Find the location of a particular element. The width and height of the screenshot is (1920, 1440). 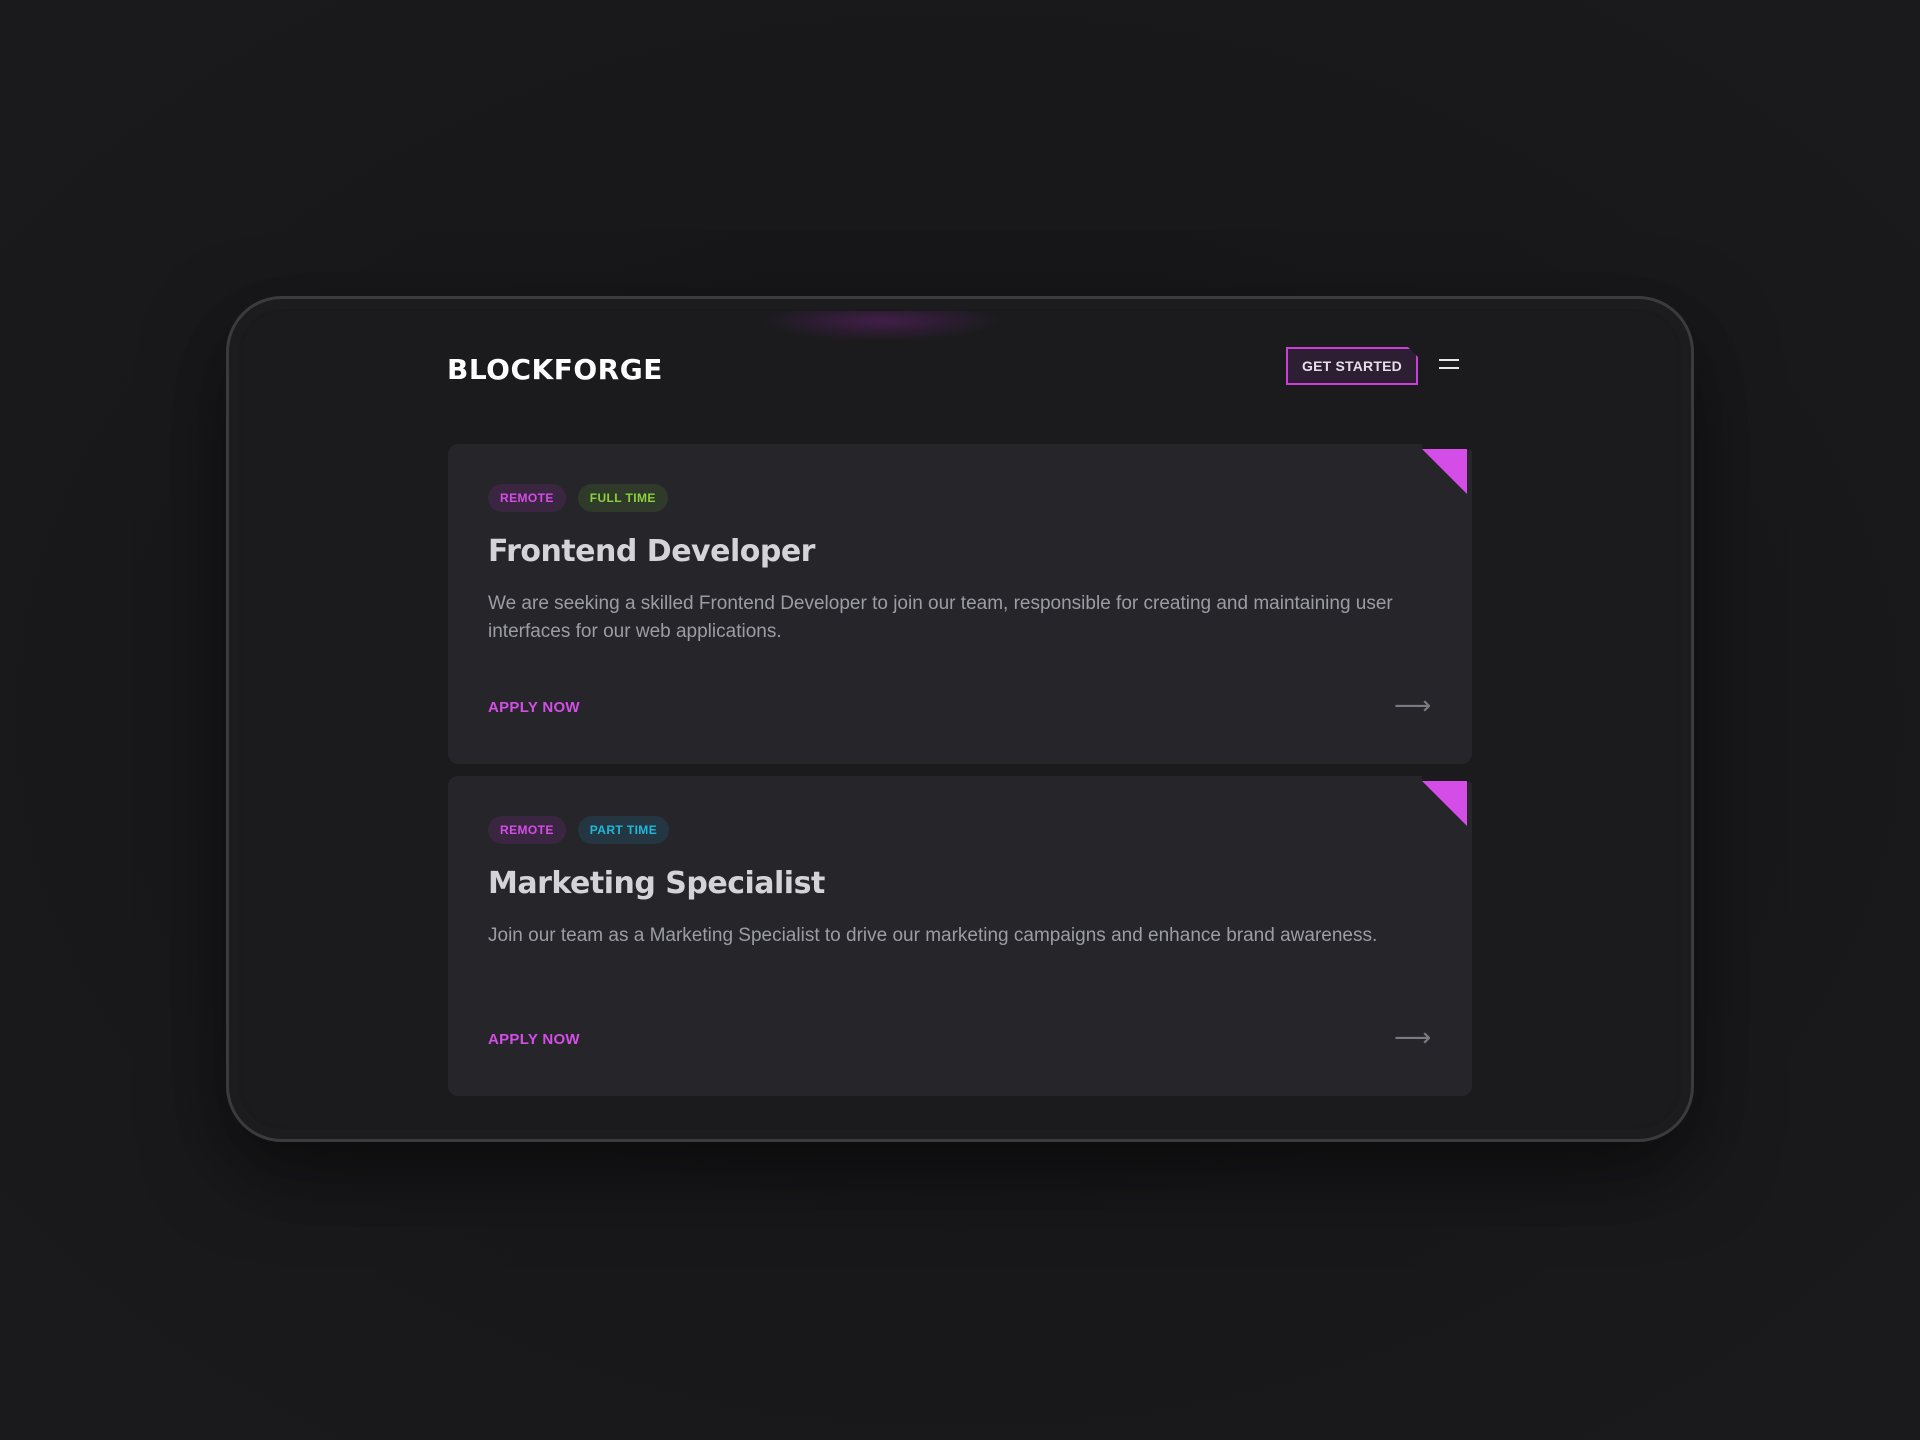

job-tags: REMOTE FULL TIME is located at coordinates (578, 498).